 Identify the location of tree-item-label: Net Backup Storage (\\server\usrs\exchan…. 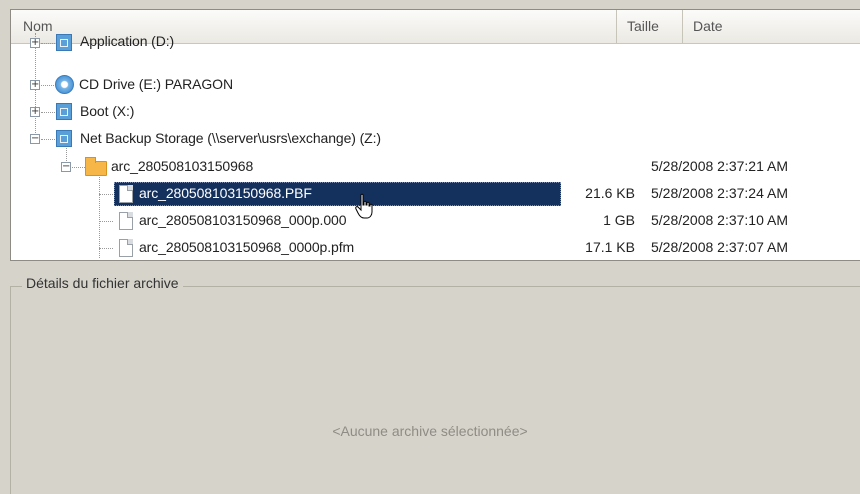
(230, 138).